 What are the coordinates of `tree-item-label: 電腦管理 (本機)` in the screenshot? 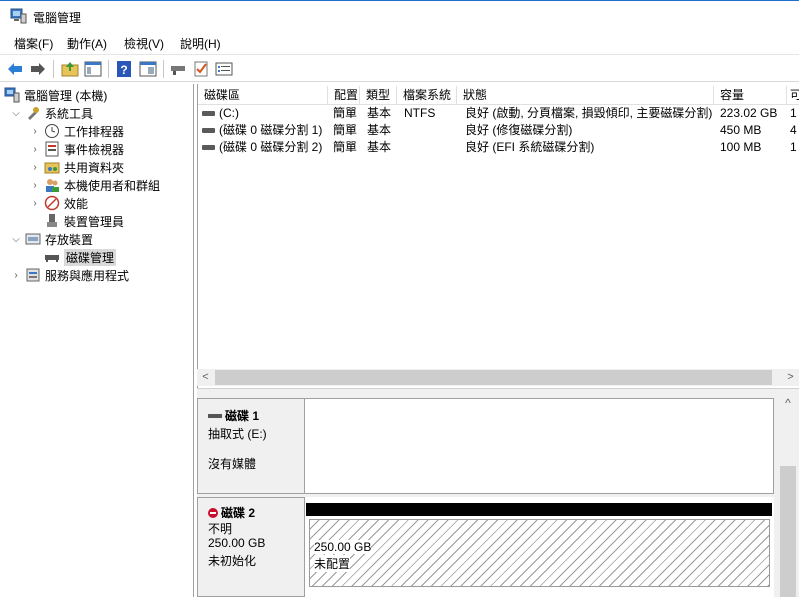 It's located at (66, 95).